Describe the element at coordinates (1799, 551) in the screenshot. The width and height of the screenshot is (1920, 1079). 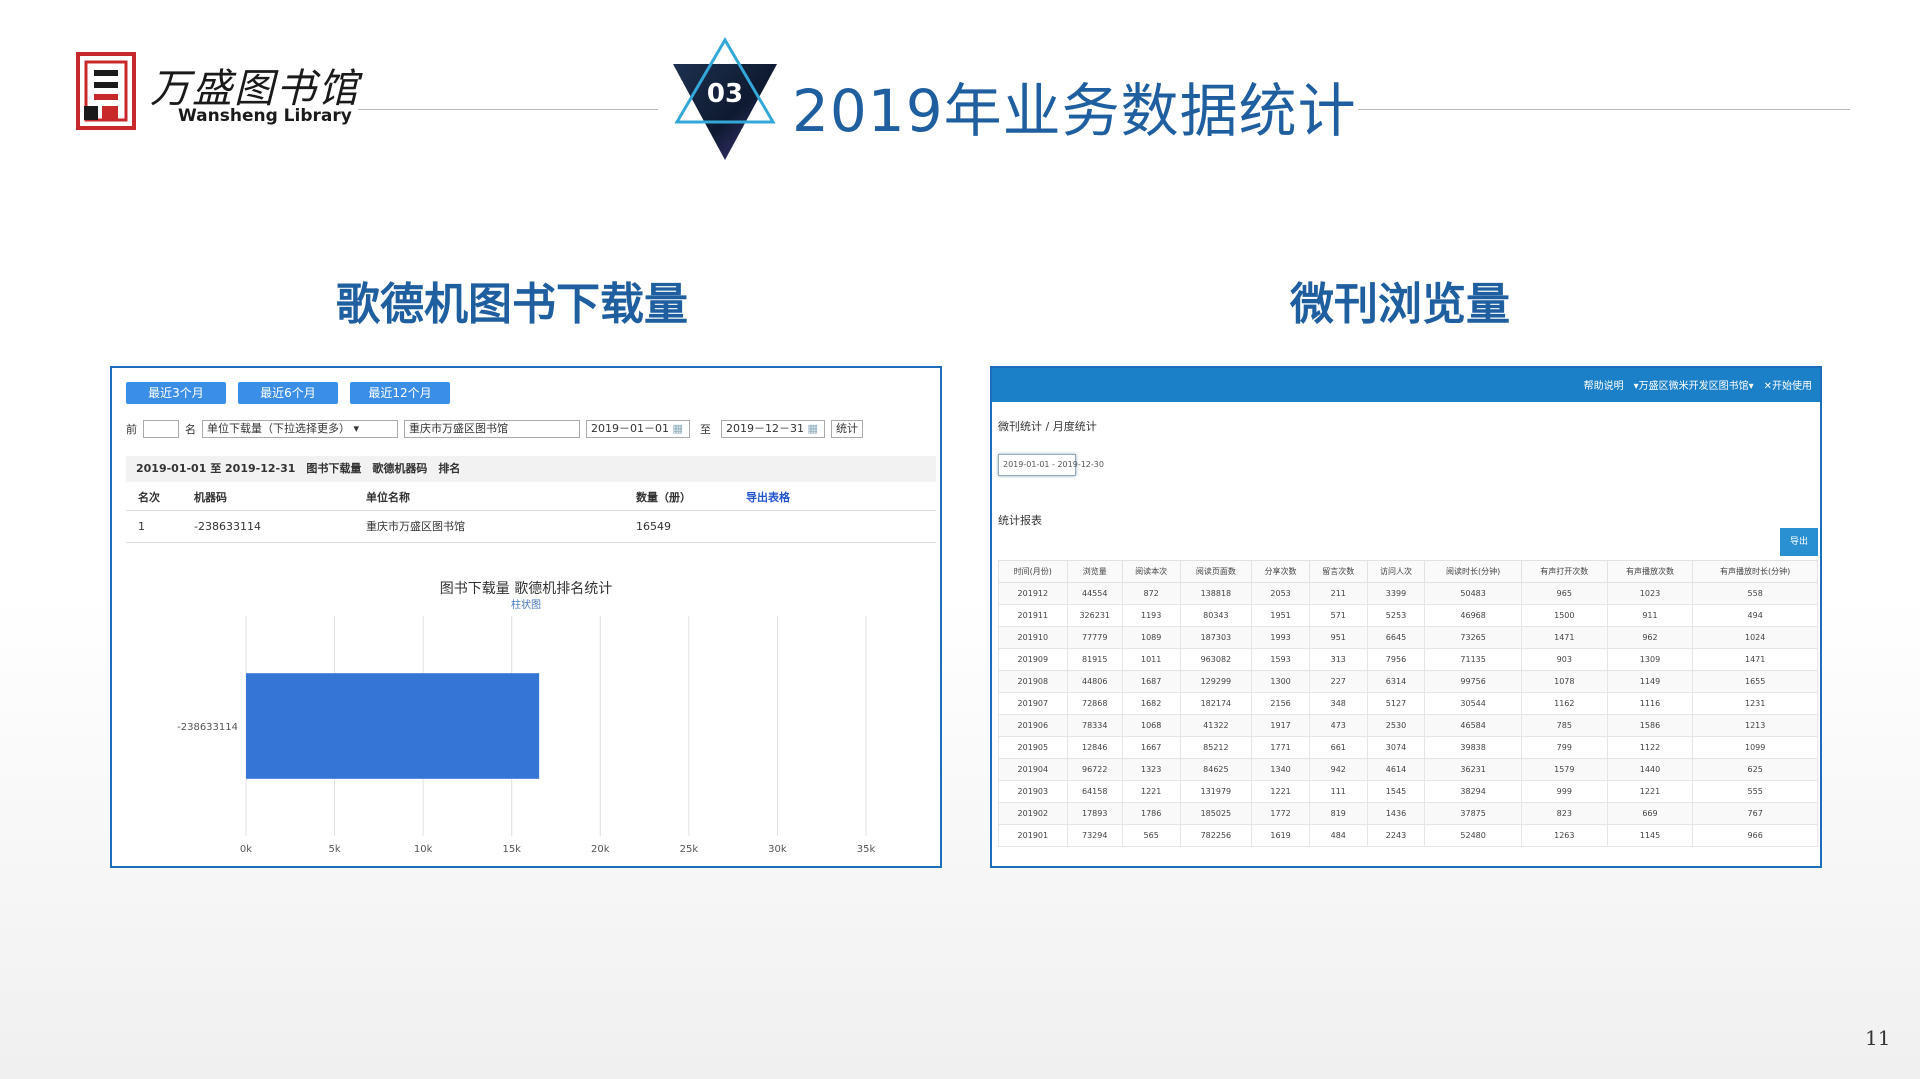
I see `export-excel-button: 导出excel` at that location.